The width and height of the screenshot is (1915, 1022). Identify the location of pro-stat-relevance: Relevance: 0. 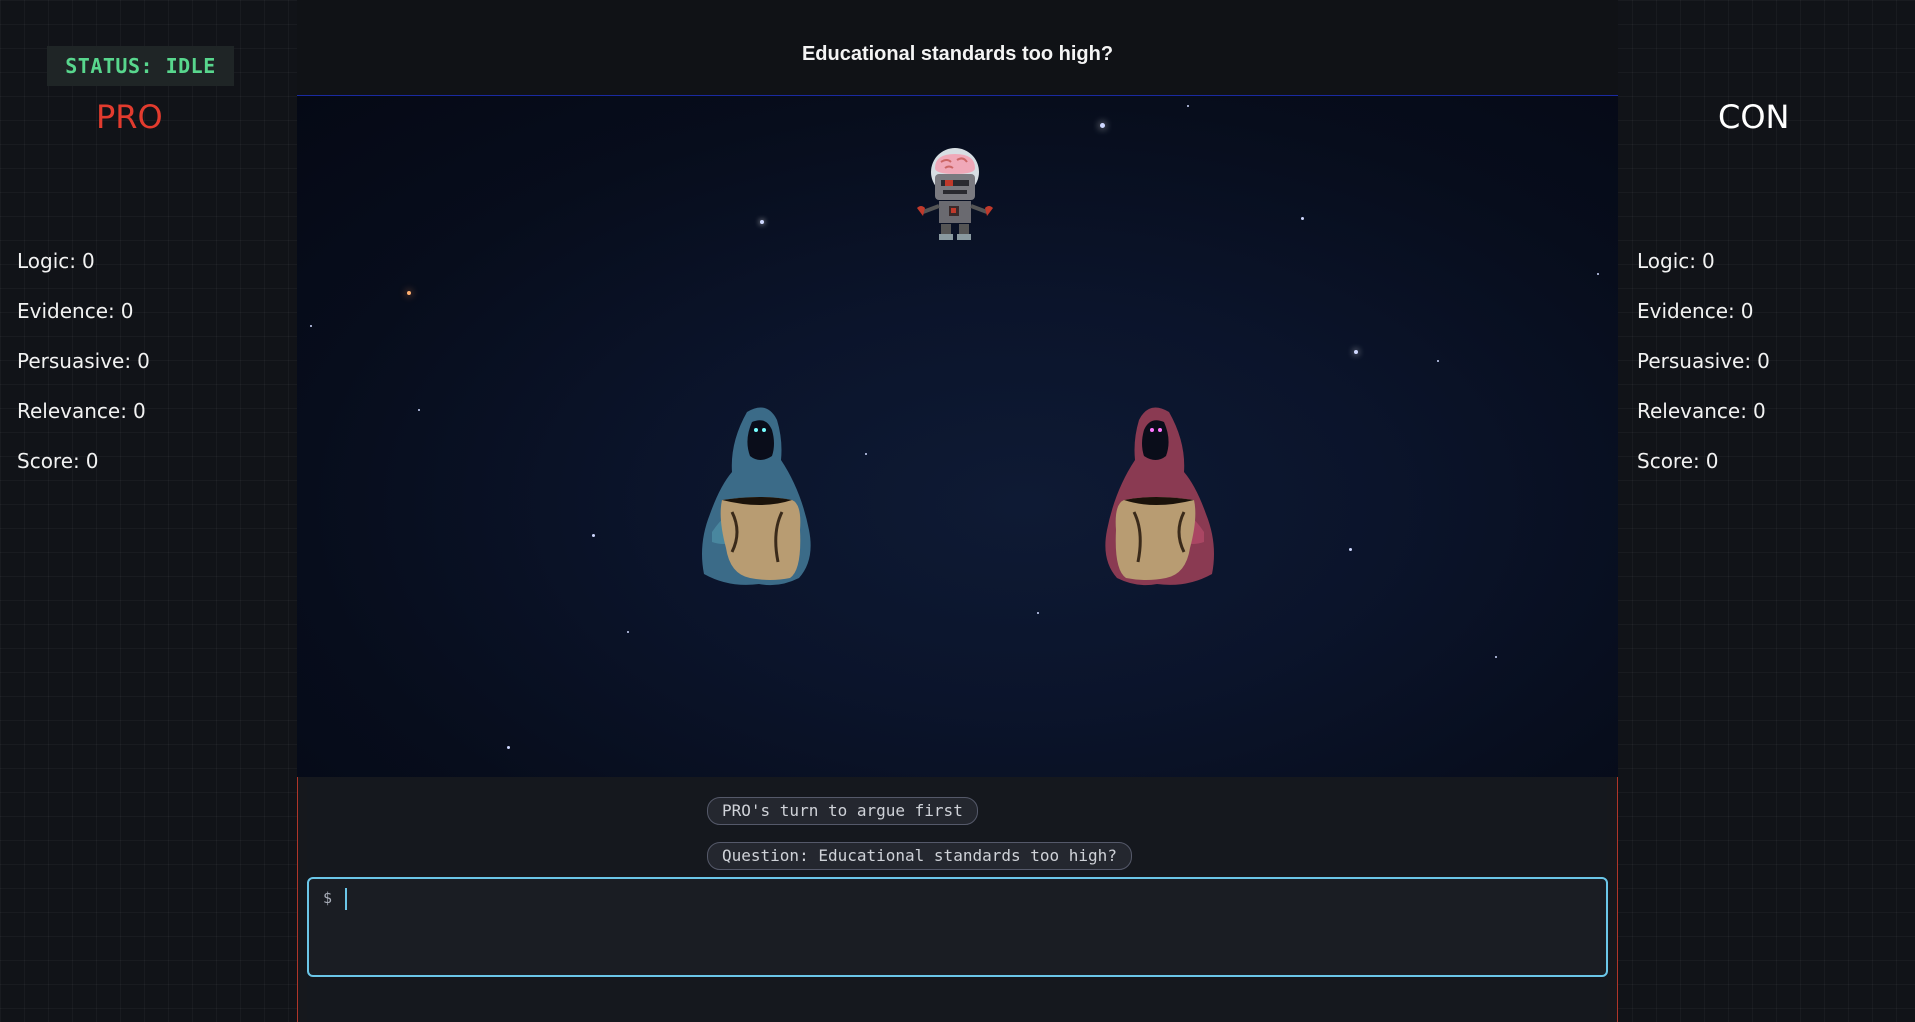
(81, 411).